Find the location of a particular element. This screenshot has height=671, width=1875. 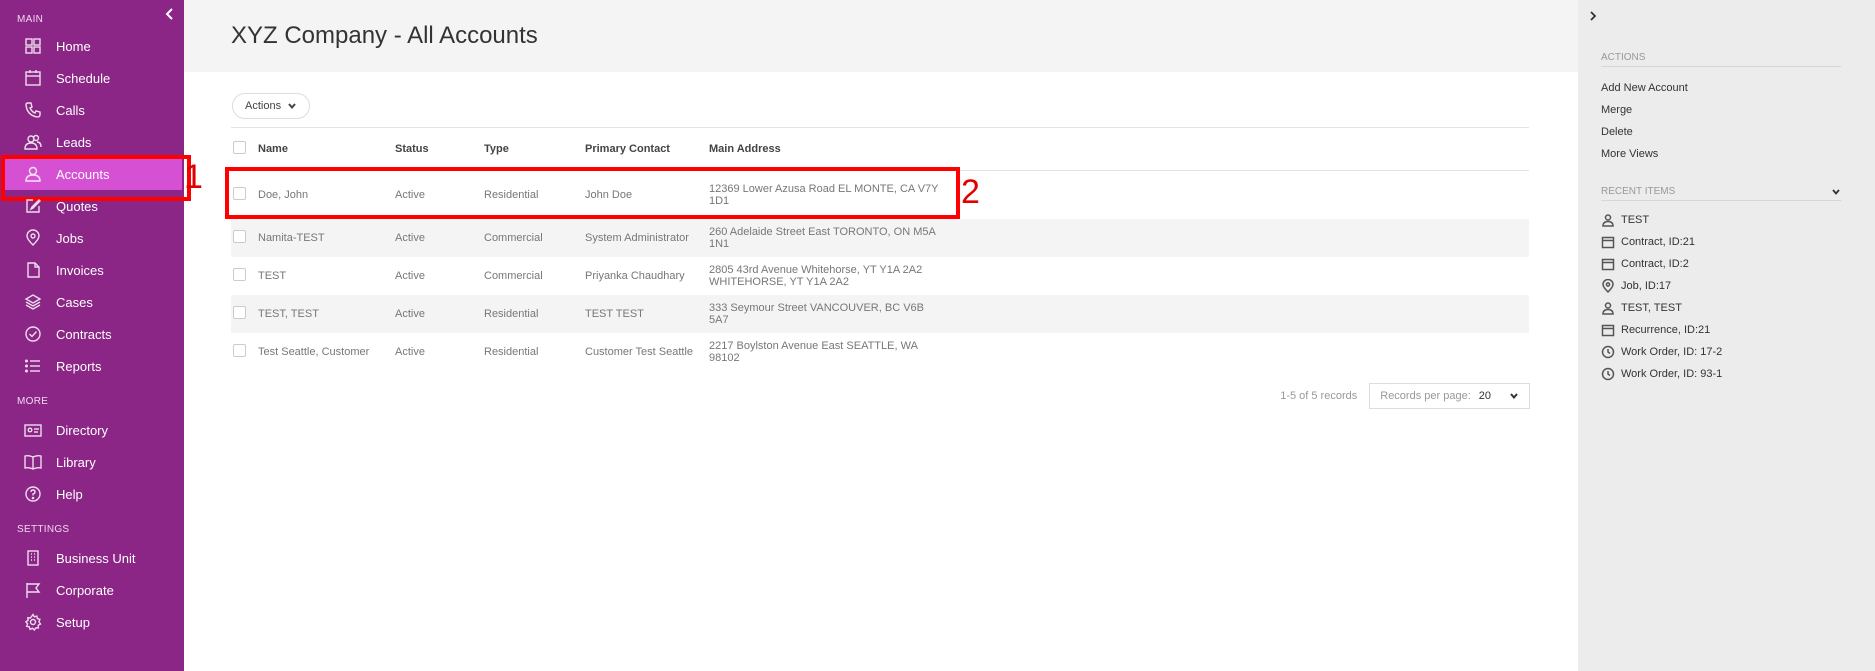

sidebar-item-label: Accounts is located at coordinates (83, 174).